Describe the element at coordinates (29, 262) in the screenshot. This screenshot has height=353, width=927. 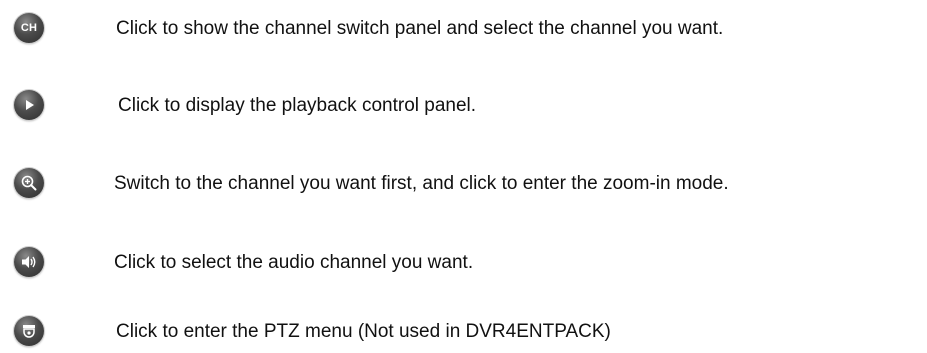
I see `audio-icon` at that location.